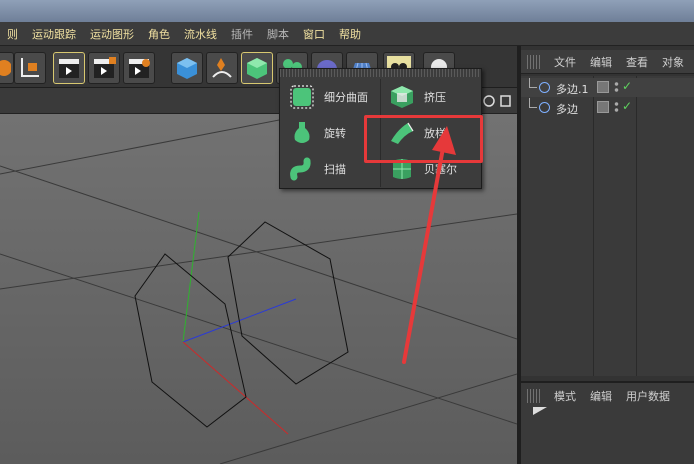 The width and height of the screenshot is (694, 464). Describe the element at coordinates (191, 277) in the screenshot. I see `y-axis-line` at that location.